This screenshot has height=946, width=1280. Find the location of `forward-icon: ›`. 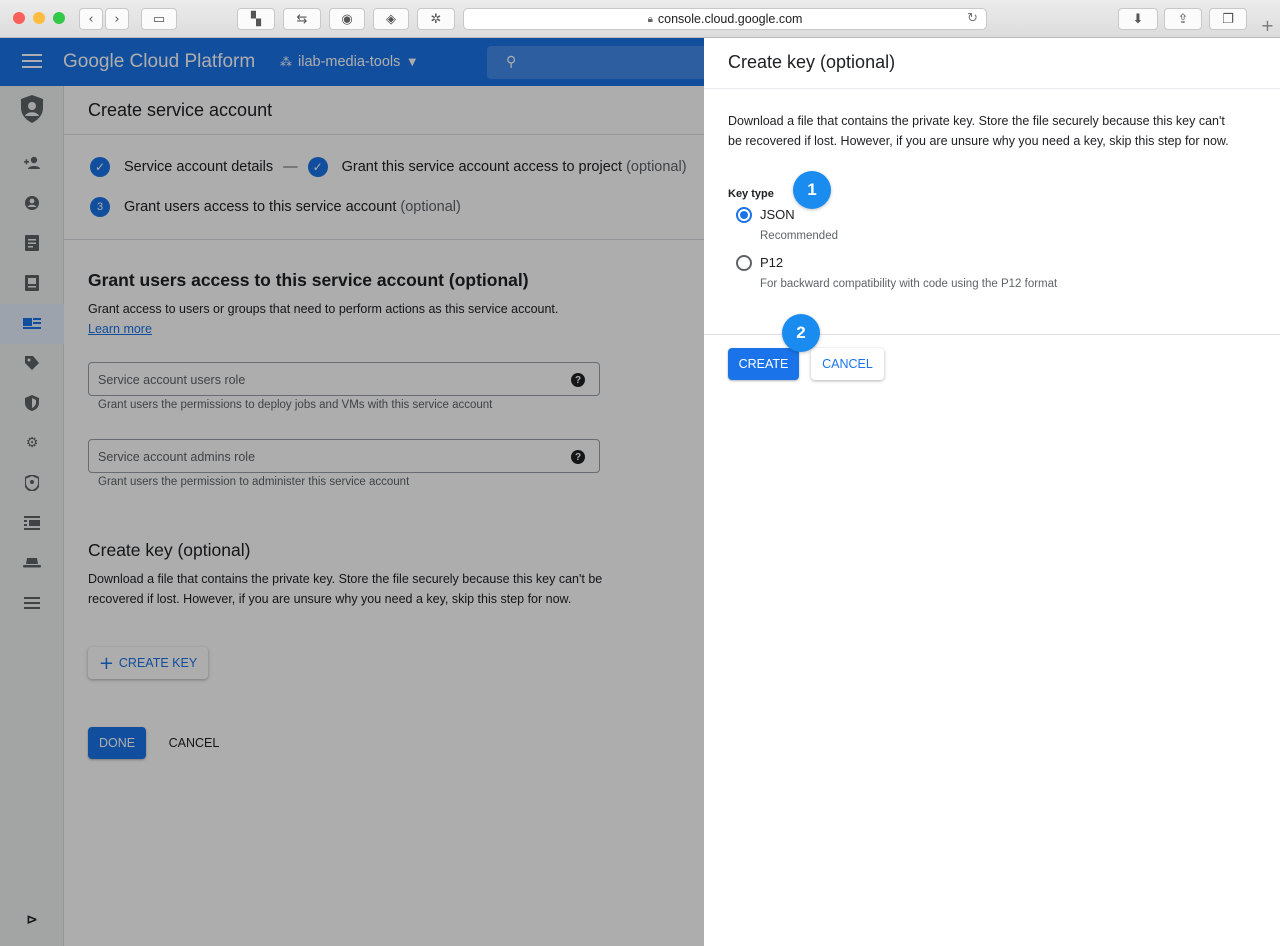

forward-icon: › is located at coordinates (117, 19).